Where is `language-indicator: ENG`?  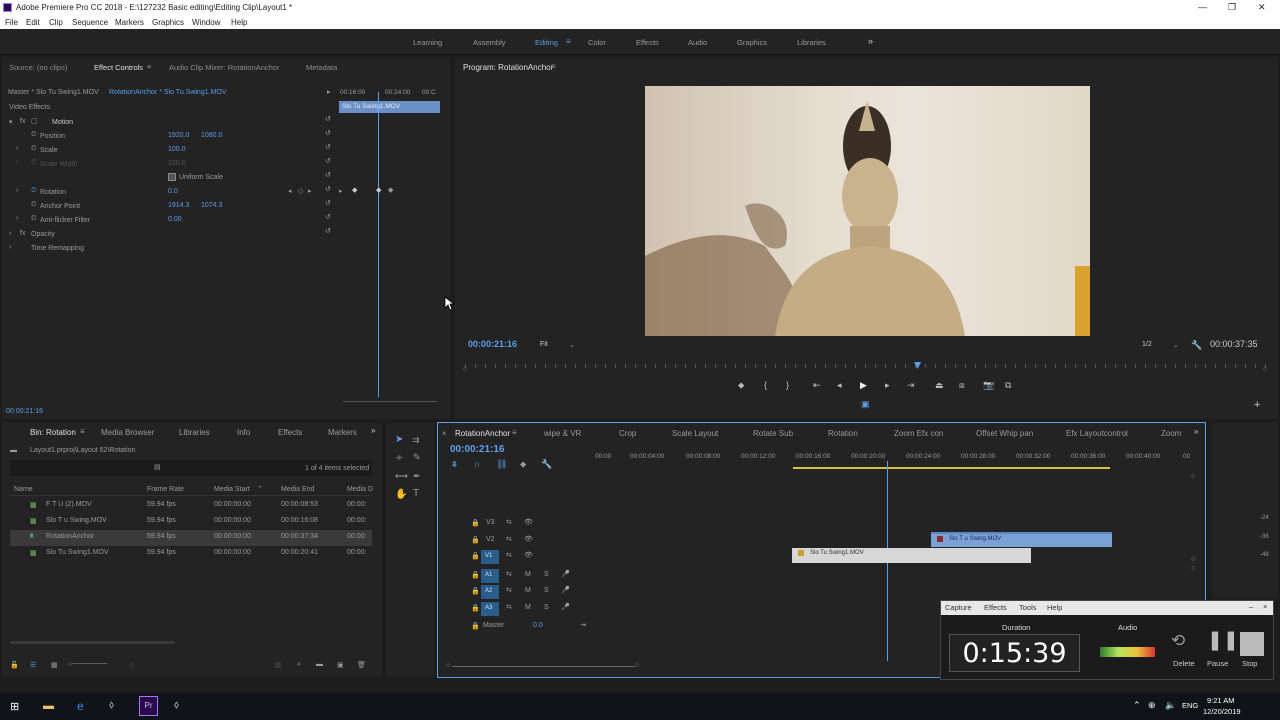 language-indicator: ENG is located at coordinates (1190, 705).